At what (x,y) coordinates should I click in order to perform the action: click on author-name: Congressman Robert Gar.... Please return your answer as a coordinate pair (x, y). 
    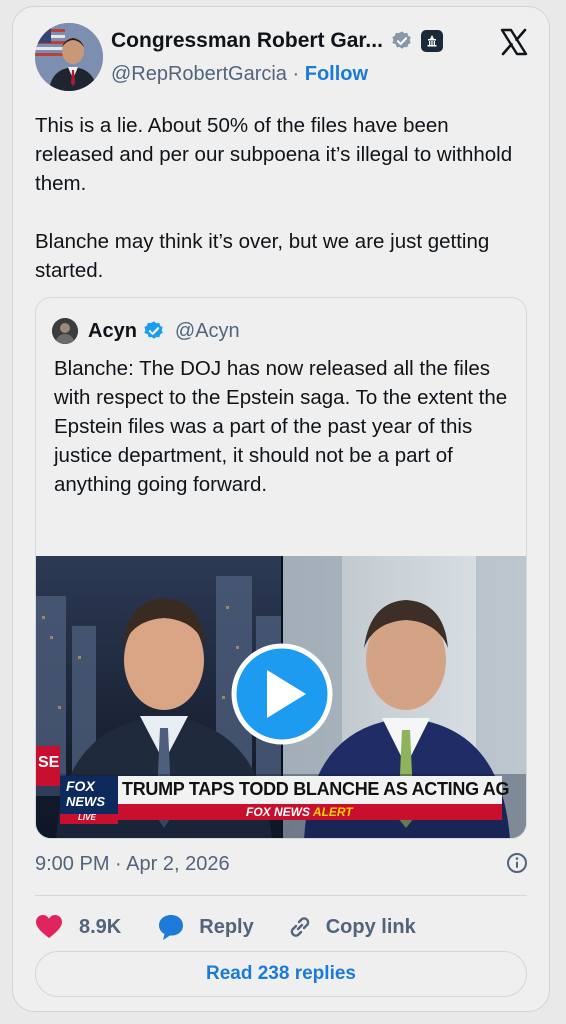
    Looking at the image, I should click on (247, 41).